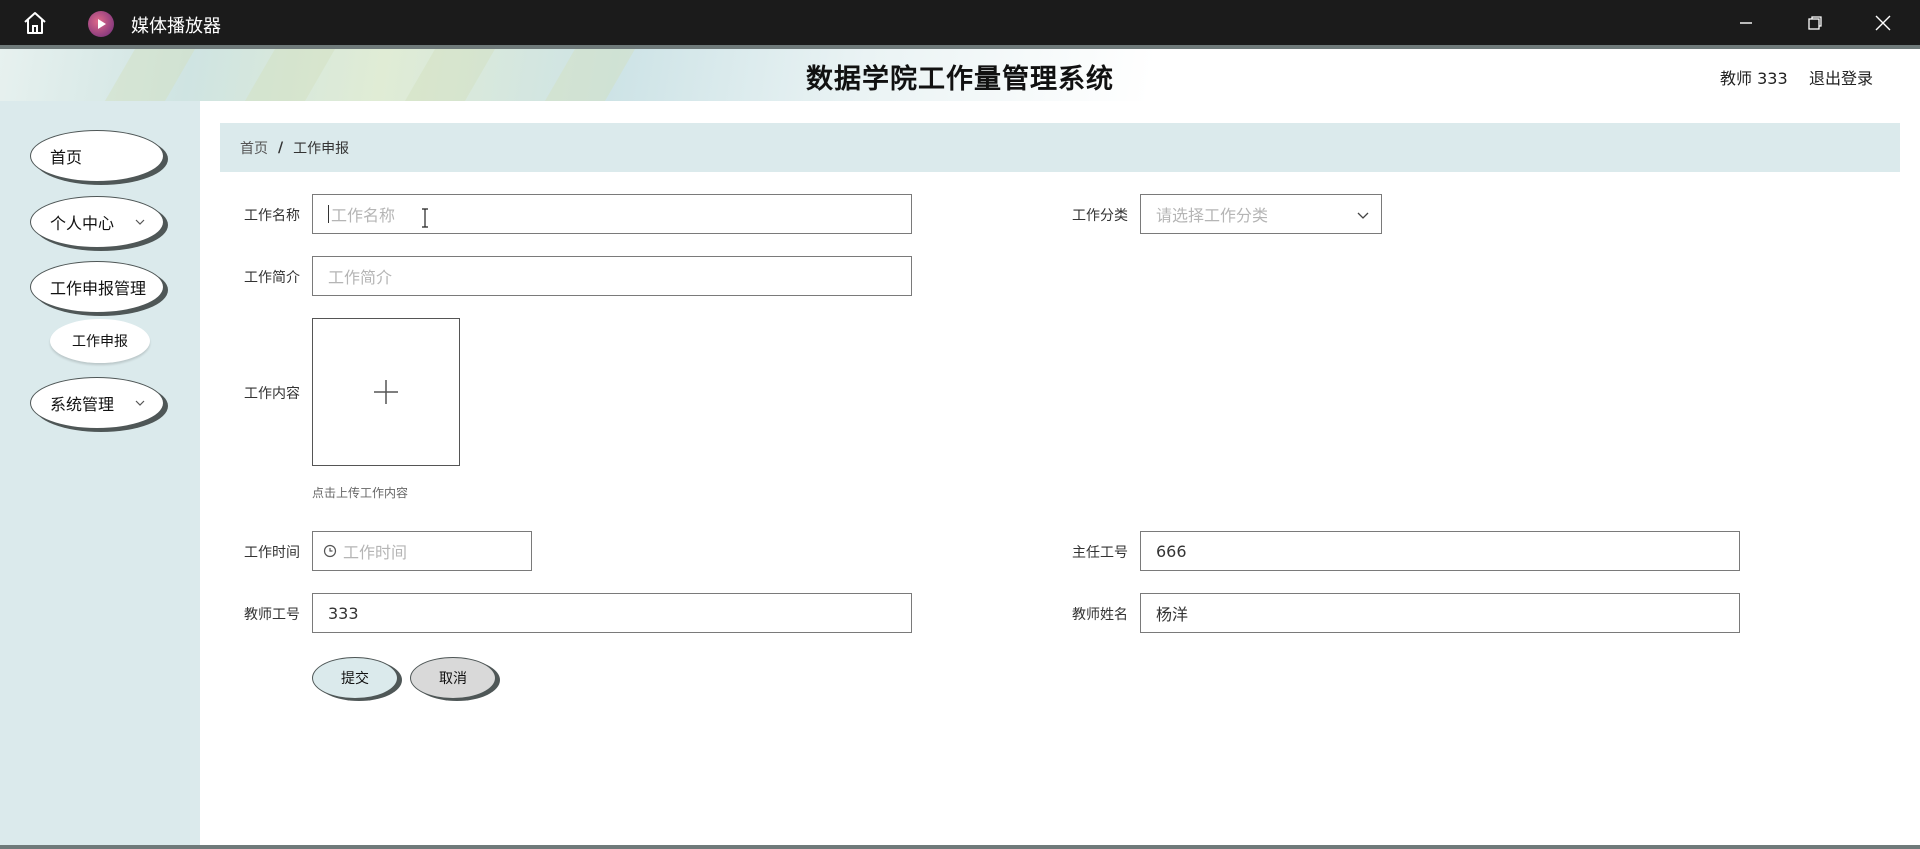 This screenshot has height=849, width=1920. I want to click on restore-button, so click(1815, 23).